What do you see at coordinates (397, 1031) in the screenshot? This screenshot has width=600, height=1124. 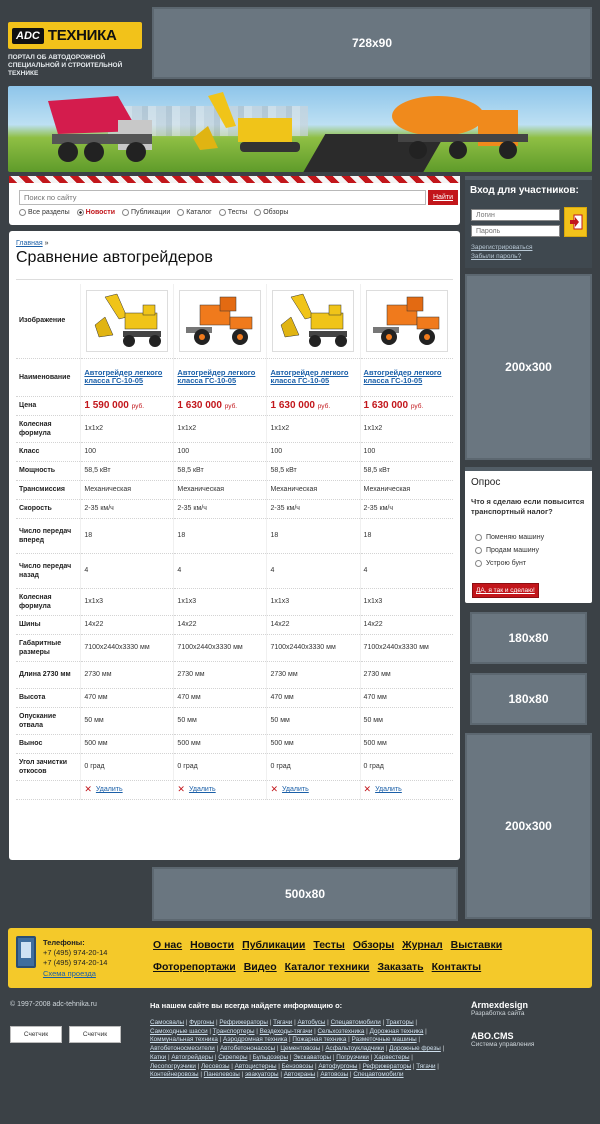 I see `info-link: Дорожная техника` at bounding box center [397, 1031].